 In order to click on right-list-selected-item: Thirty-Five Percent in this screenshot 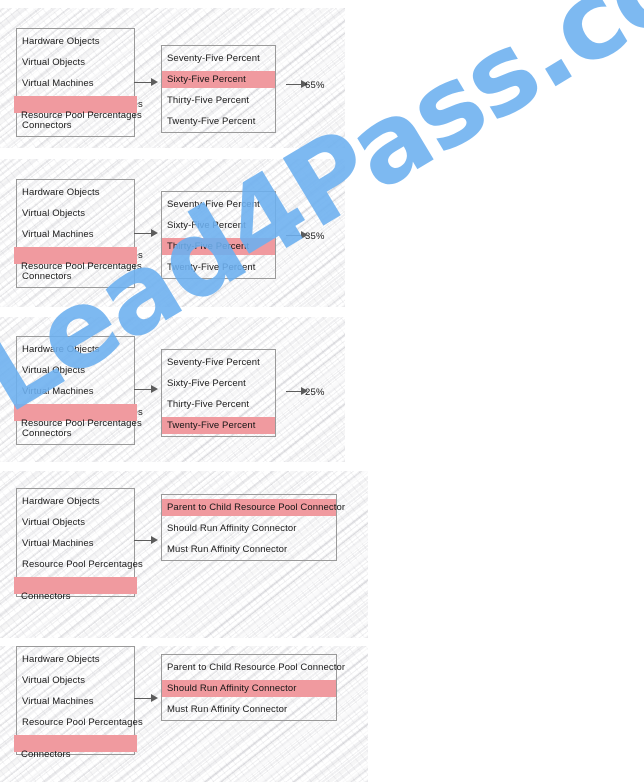, I will do `click(218, 246)`.